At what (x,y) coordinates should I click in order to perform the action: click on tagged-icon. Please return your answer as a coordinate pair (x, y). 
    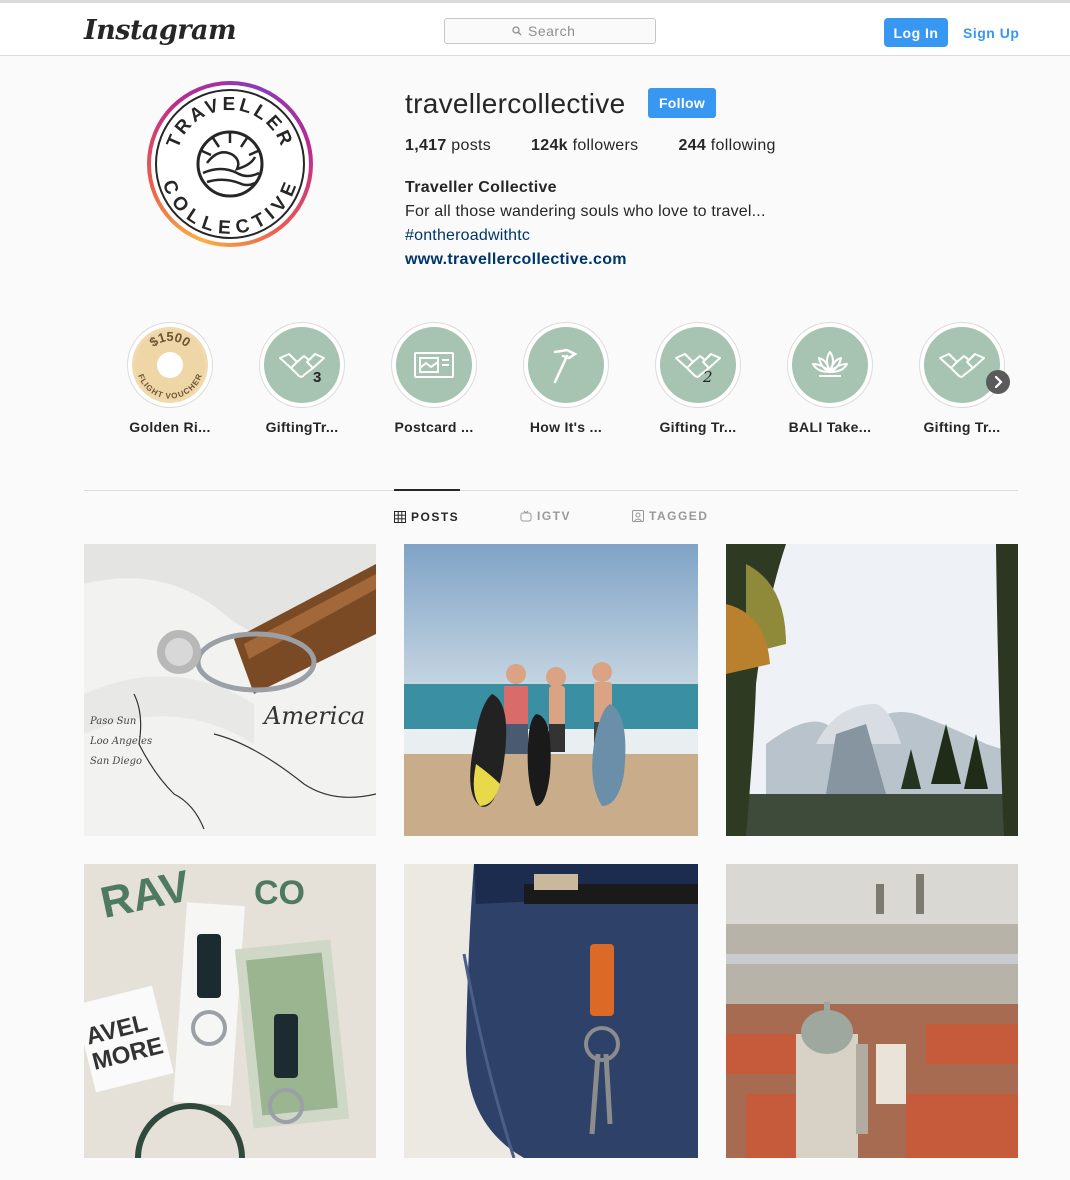
    Looking at the image, I should click on (638, 516).